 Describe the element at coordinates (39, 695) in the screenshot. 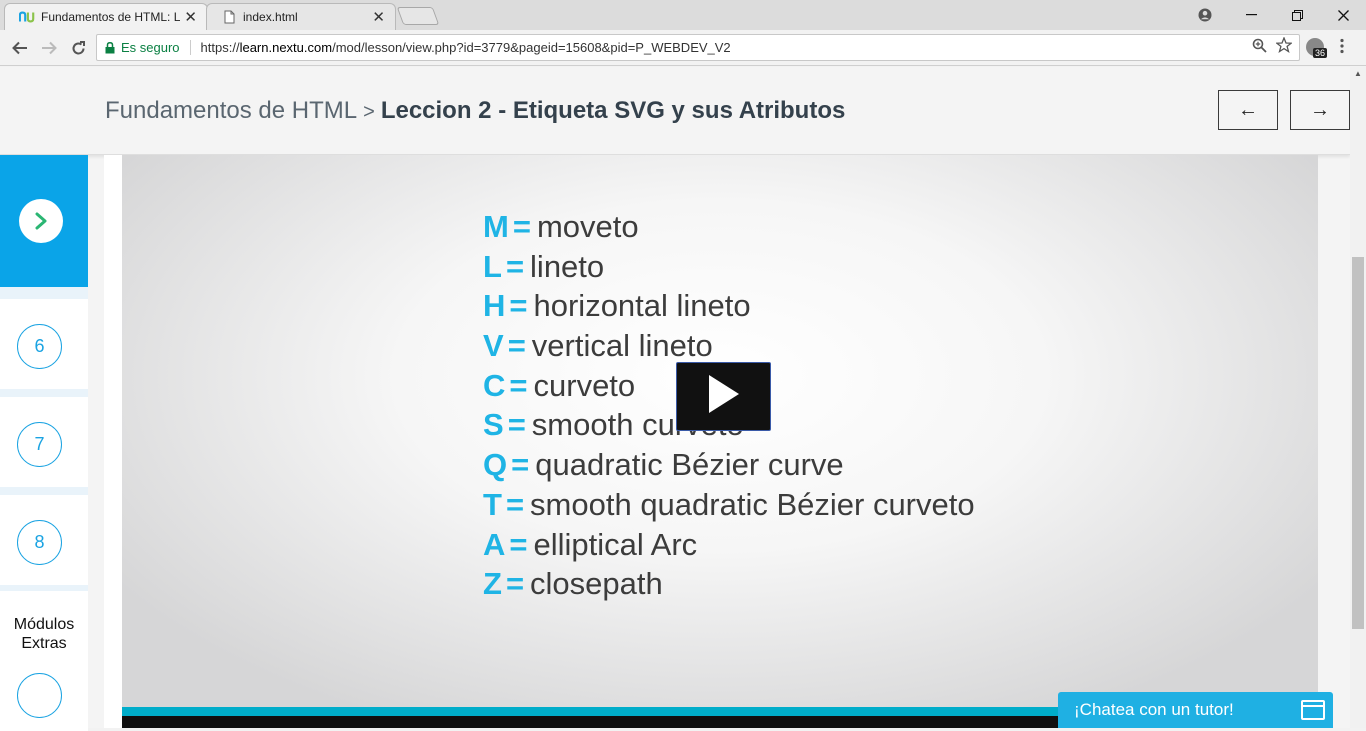

I see `extras-circle` at that location.